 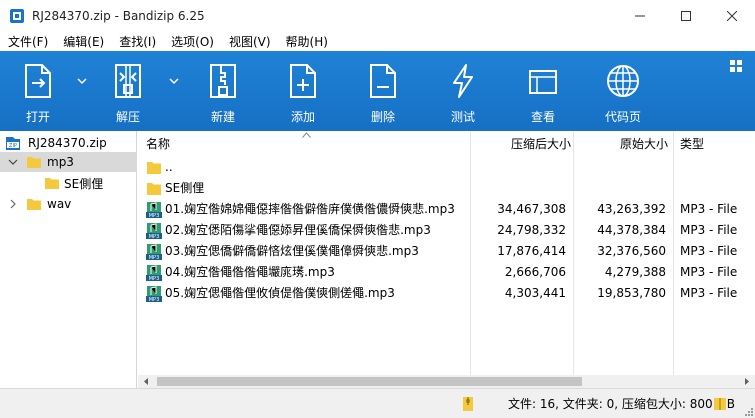 I want to click on view-icon, so click(x=543, y=82).